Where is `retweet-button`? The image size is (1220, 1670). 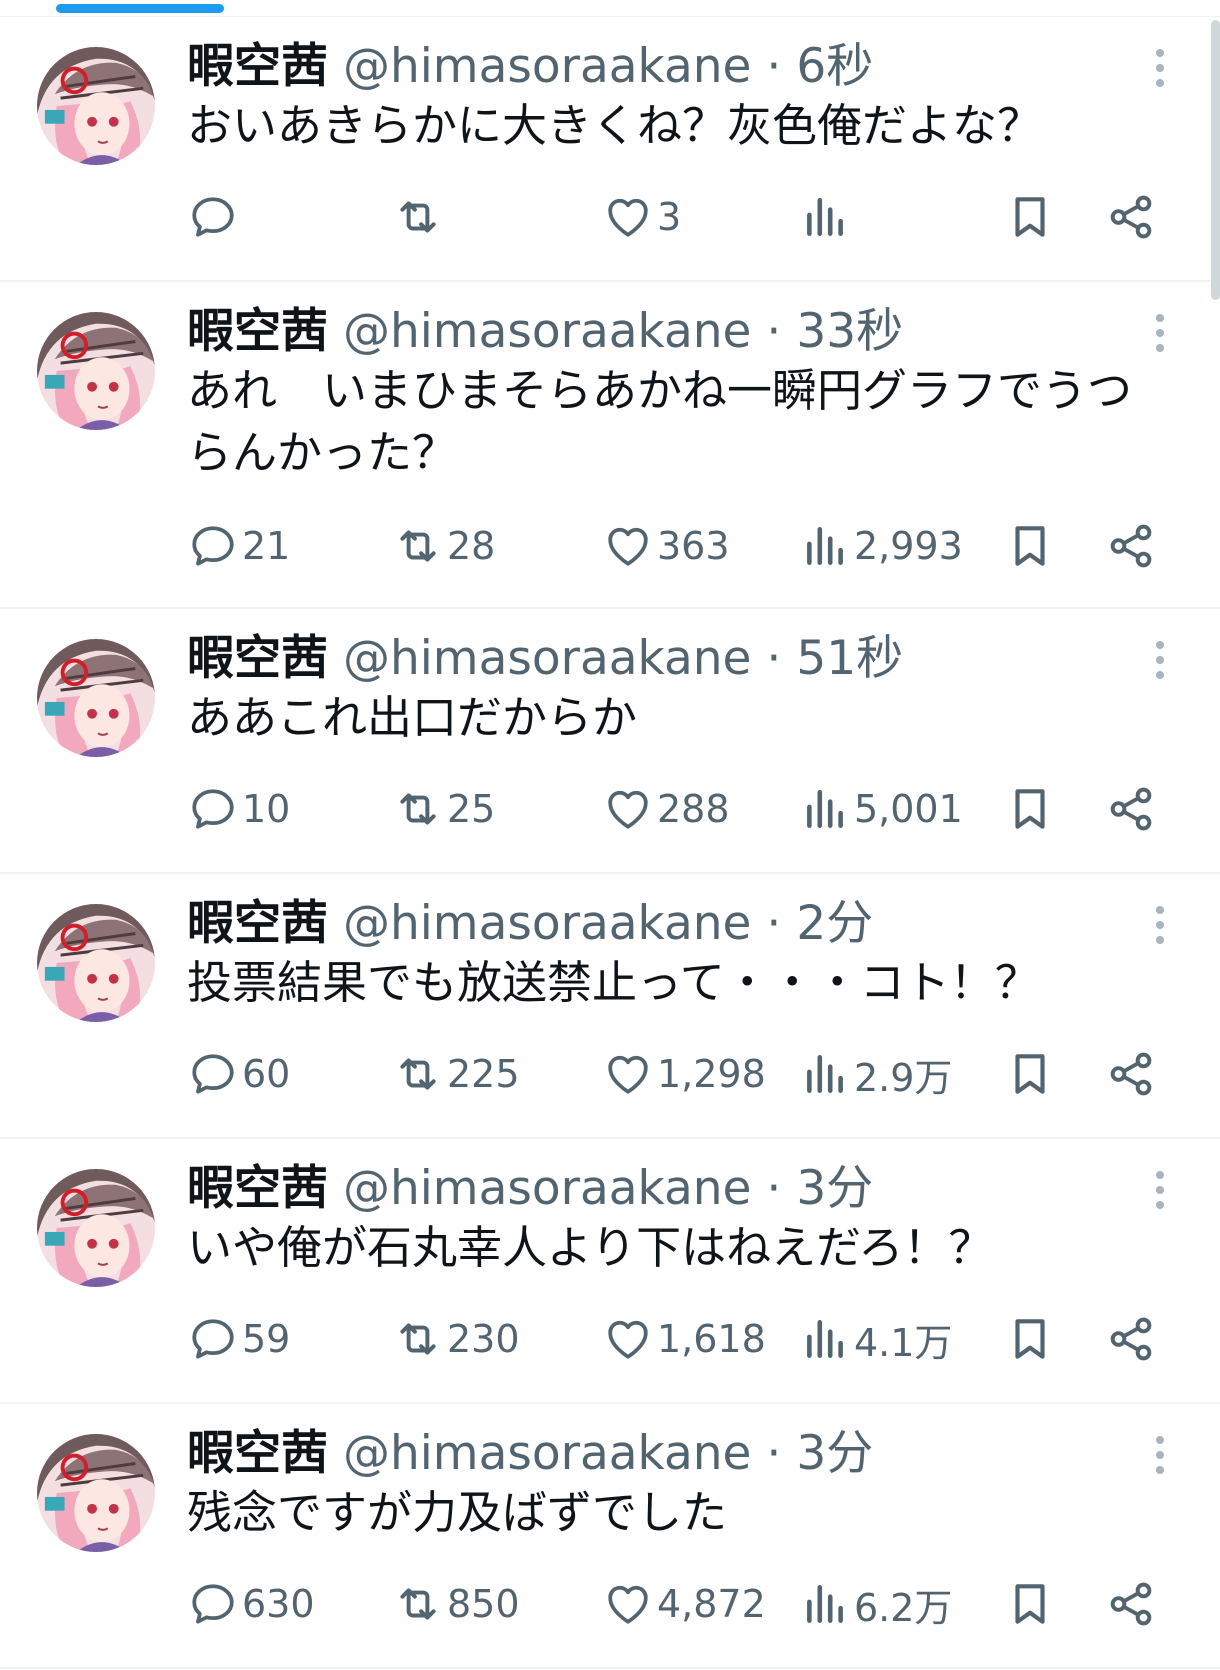
retweet-button is located at coordinates (420, 217).